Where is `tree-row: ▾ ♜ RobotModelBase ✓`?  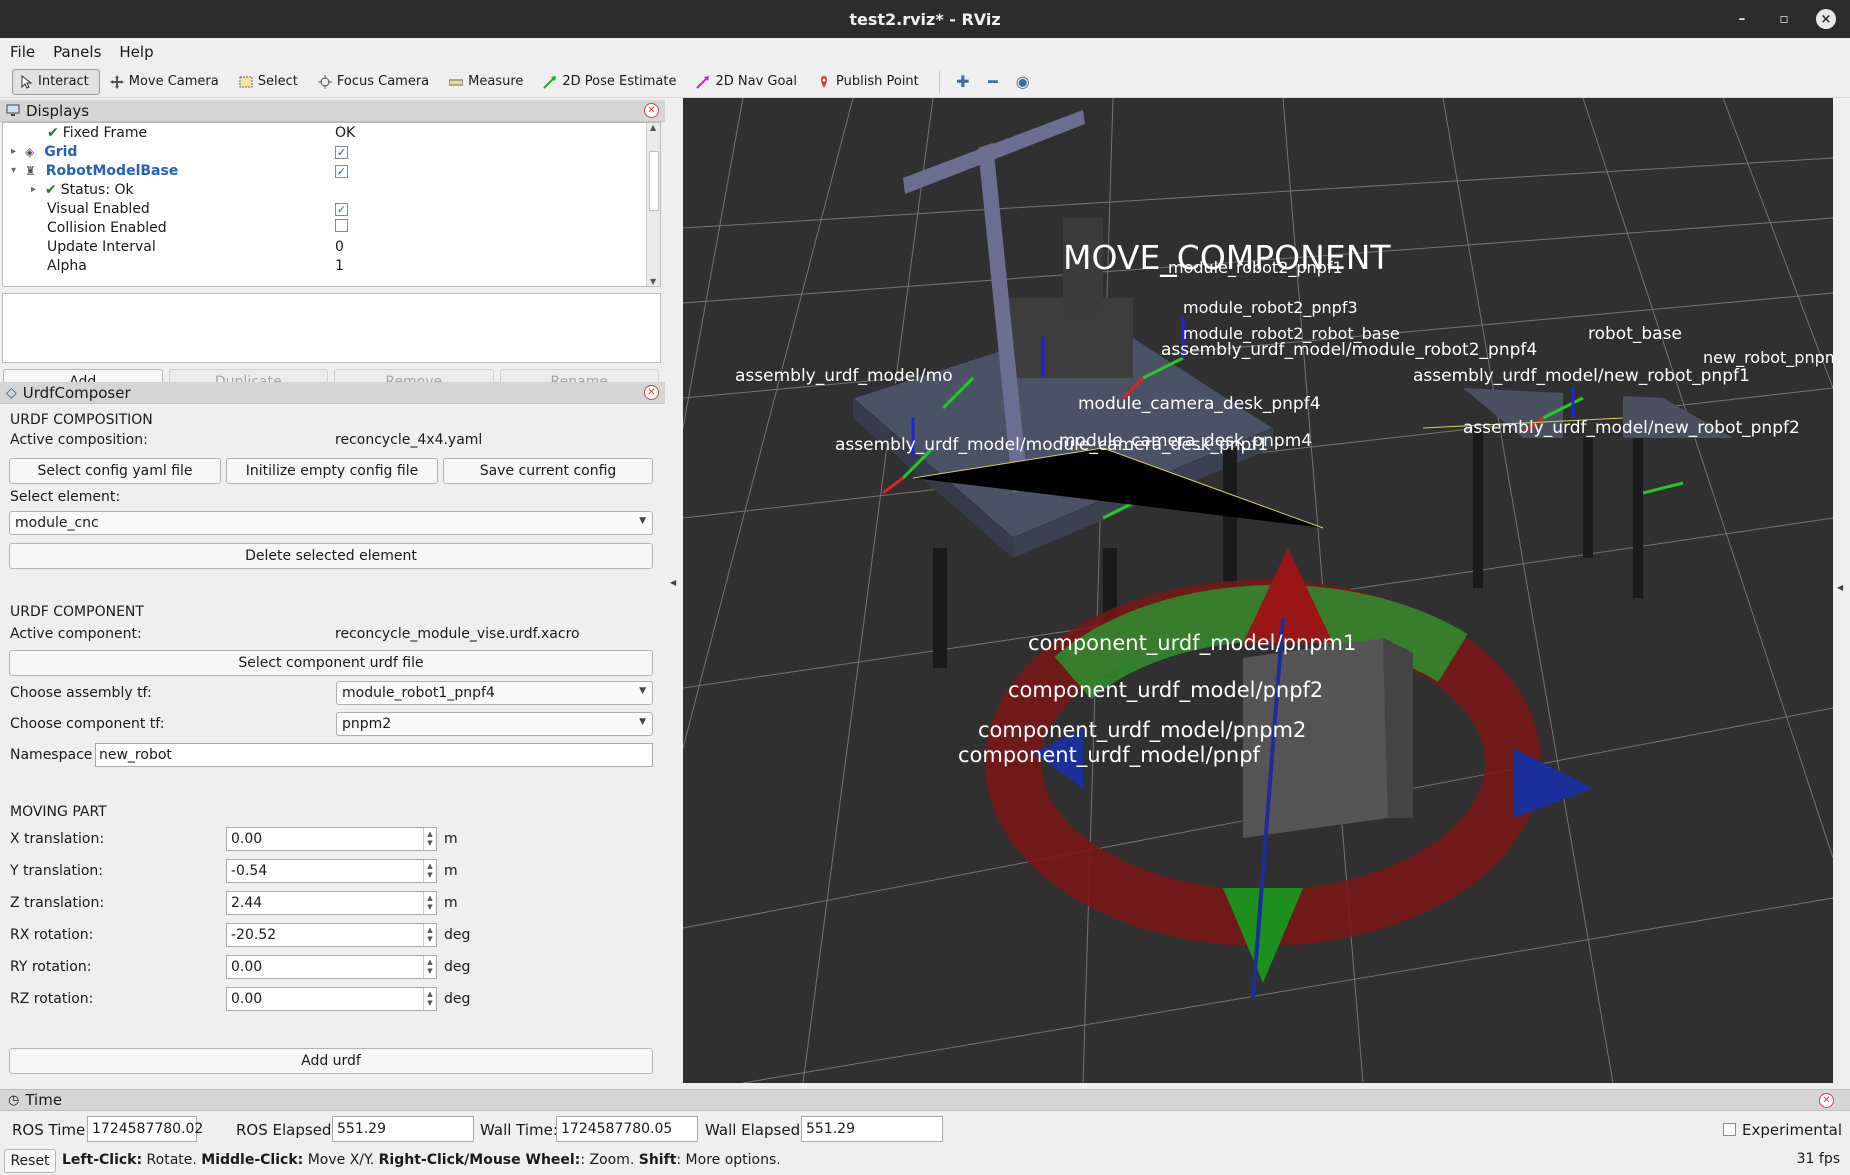 tree-row: ▾ ♜ RobotModelBase ✓ is located at coordinates (324, 170).